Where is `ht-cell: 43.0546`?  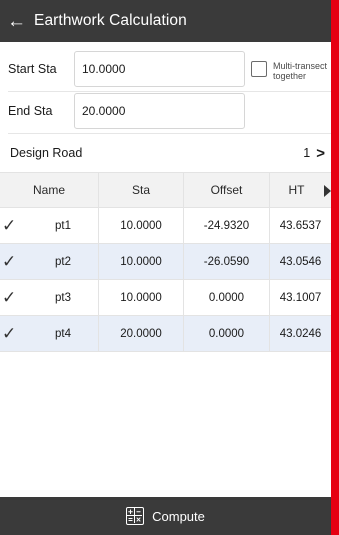 ht-cell: 43.0546 is located at coordinates (300, 261).